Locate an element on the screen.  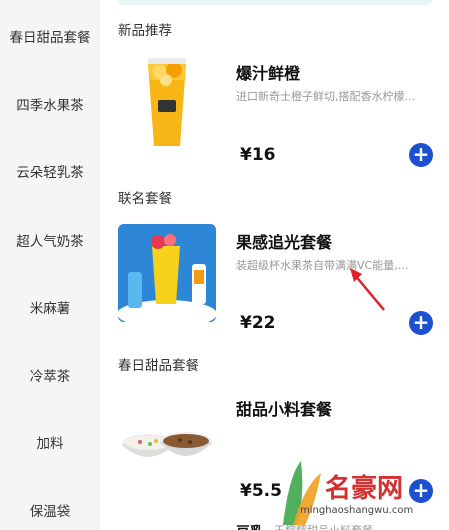
sidebar-item-thermal-bag: 保温袋 is located at coordinates (50, 510).